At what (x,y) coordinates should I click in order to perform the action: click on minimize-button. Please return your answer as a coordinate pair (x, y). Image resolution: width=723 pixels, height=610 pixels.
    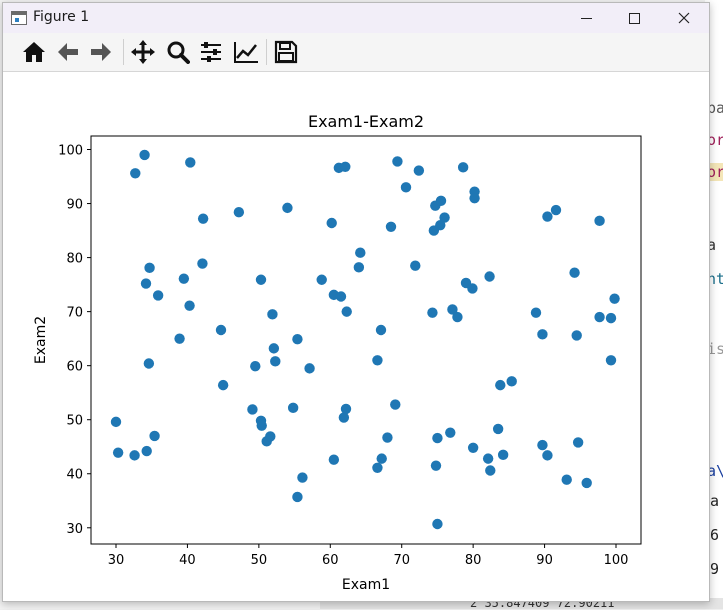
    Looking at the image, I should click on (586, 18).